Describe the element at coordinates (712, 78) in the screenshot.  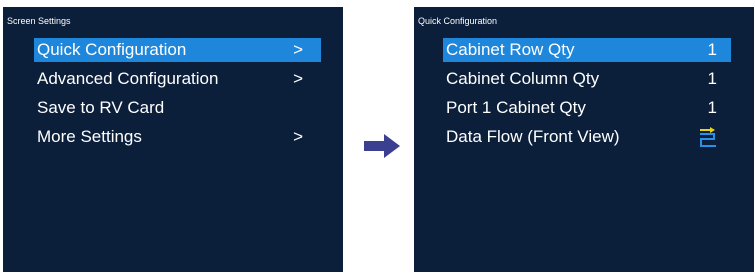
I see `cabinet-column-qty-value: 1` at that location.